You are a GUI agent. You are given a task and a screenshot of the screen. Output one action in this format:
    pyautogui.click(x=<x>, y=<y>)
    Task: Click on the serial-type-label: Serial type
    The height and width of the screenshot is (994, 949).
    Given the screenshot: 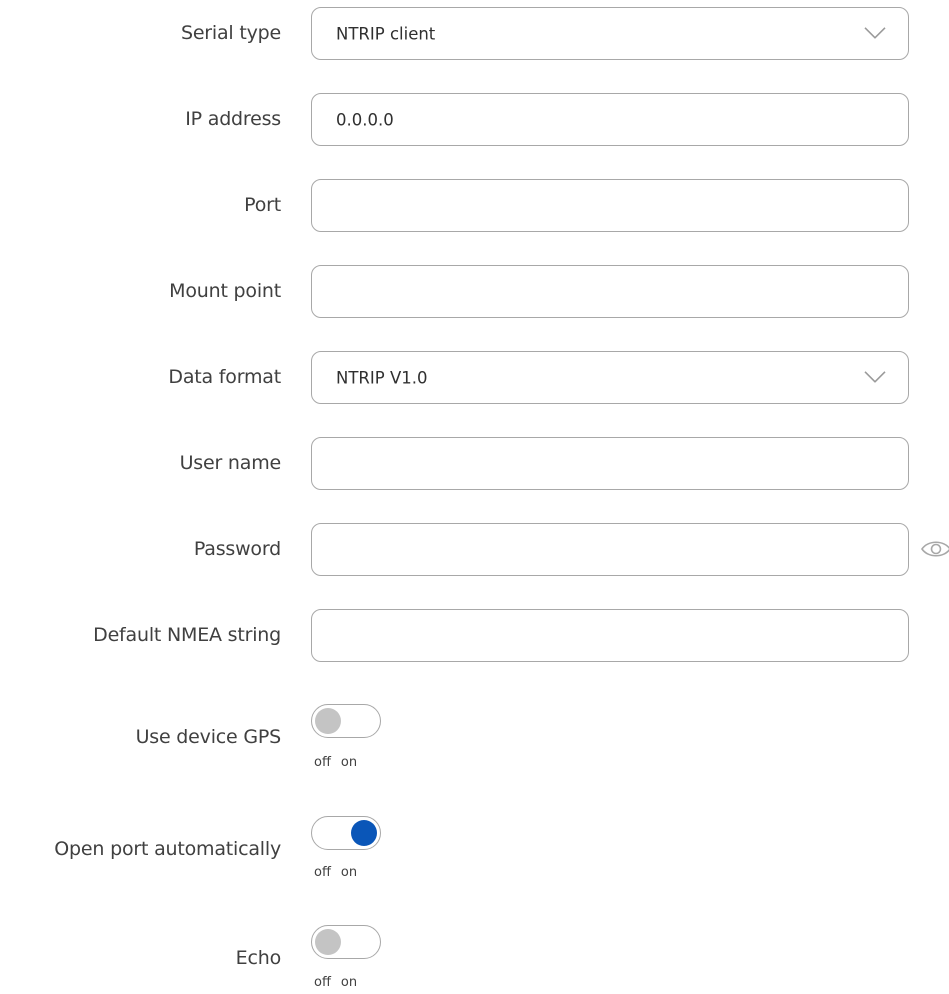 What is the action you would take?
    pyautogui.click(x=230, y=33)
    